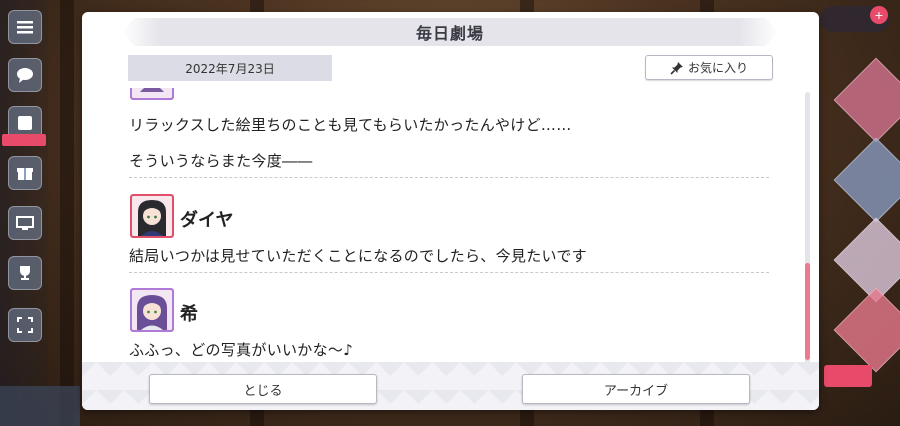  I want to click on dialogue-line: ふふっ、どの写真がいいかな～♪, so click(241, 349).